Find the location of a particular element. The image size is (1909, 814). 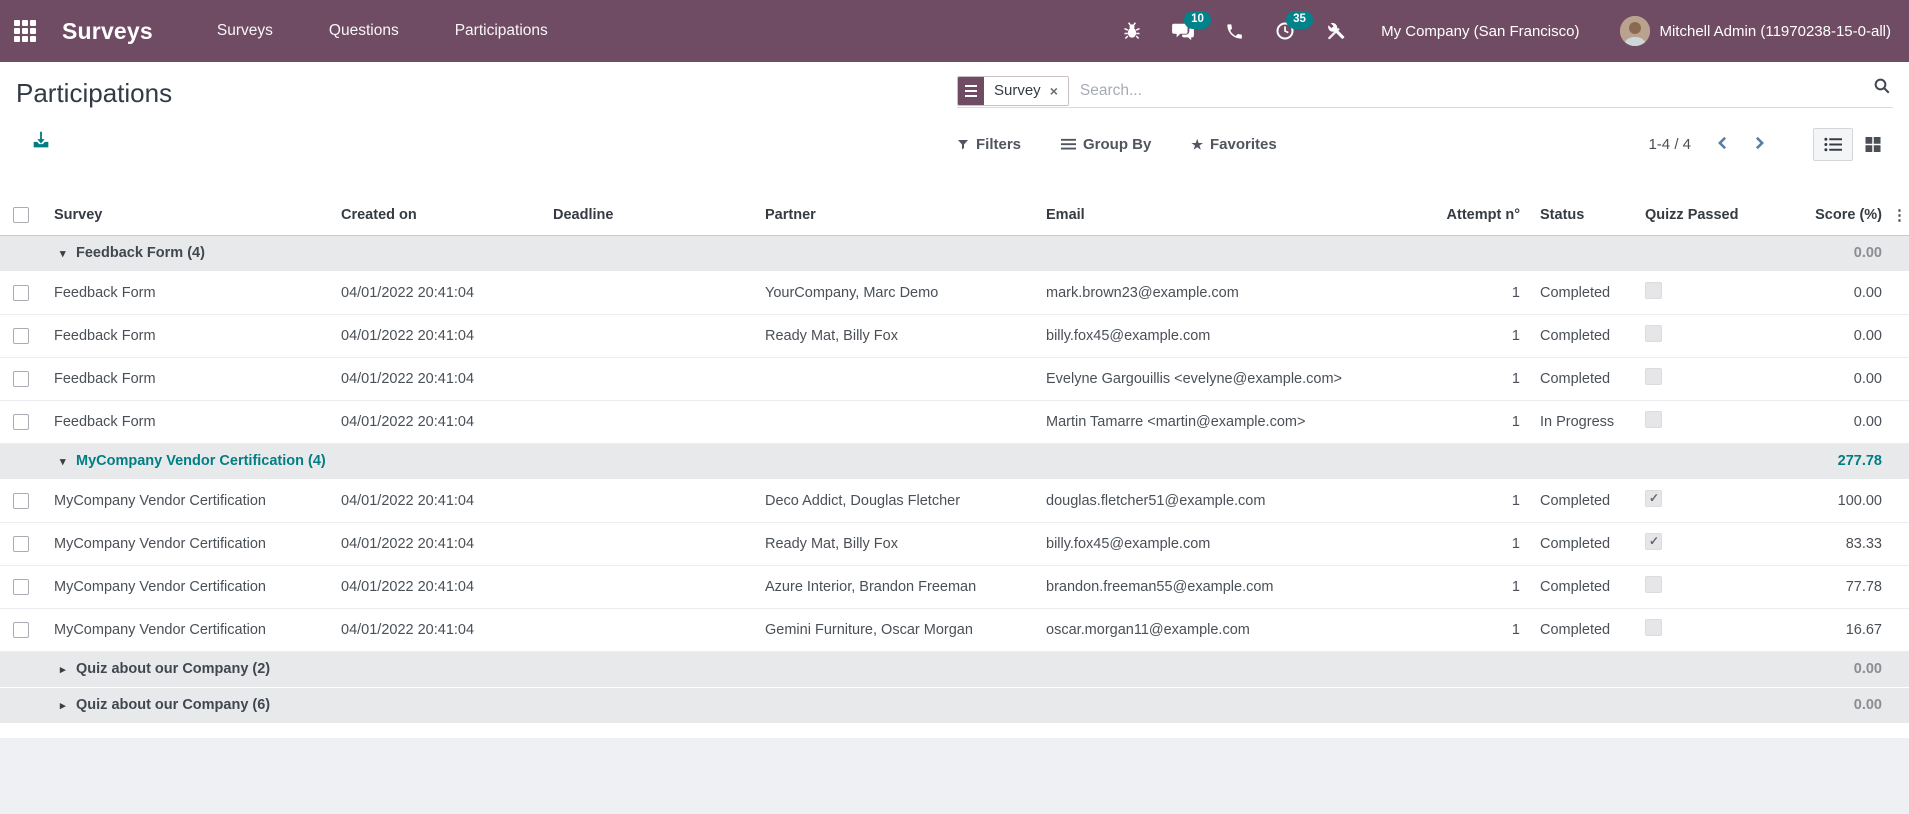

column-header-partner: Partner is located at coordinates (895, 215).